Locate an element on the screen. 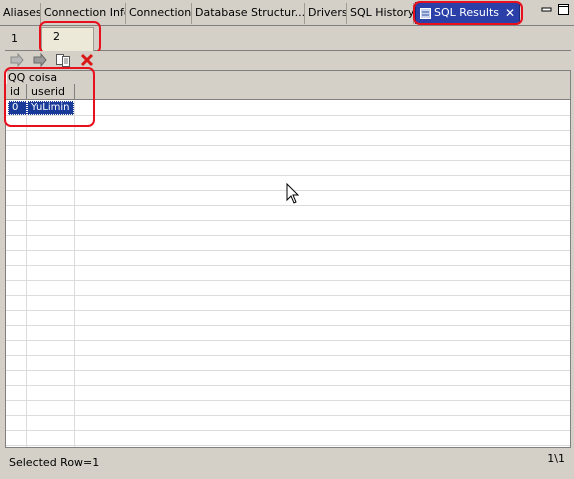  result-tab-bar: 1 2 is located at coordinates (288, 39).